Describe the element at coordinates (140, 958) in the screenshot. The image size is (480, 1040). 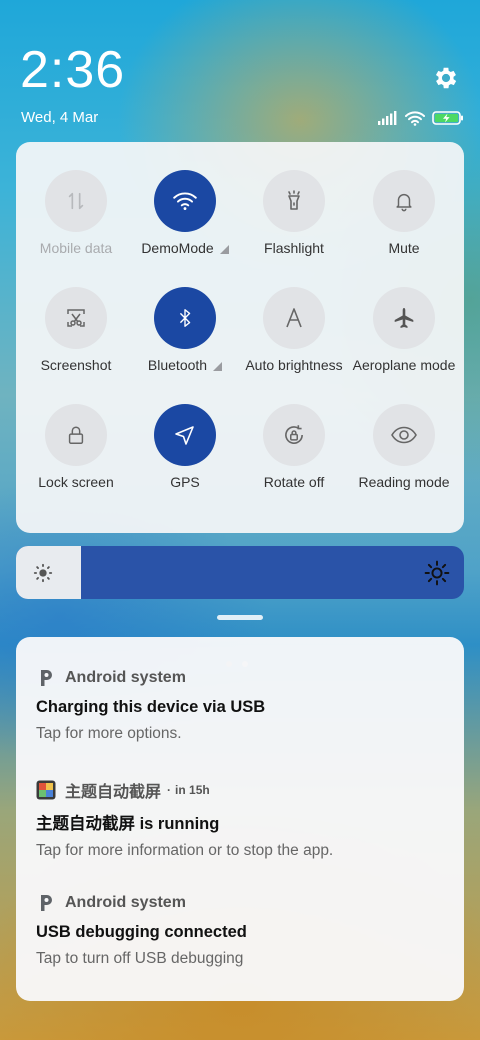
I see `notification-body: Tap to turn off USB debugging` at that location.